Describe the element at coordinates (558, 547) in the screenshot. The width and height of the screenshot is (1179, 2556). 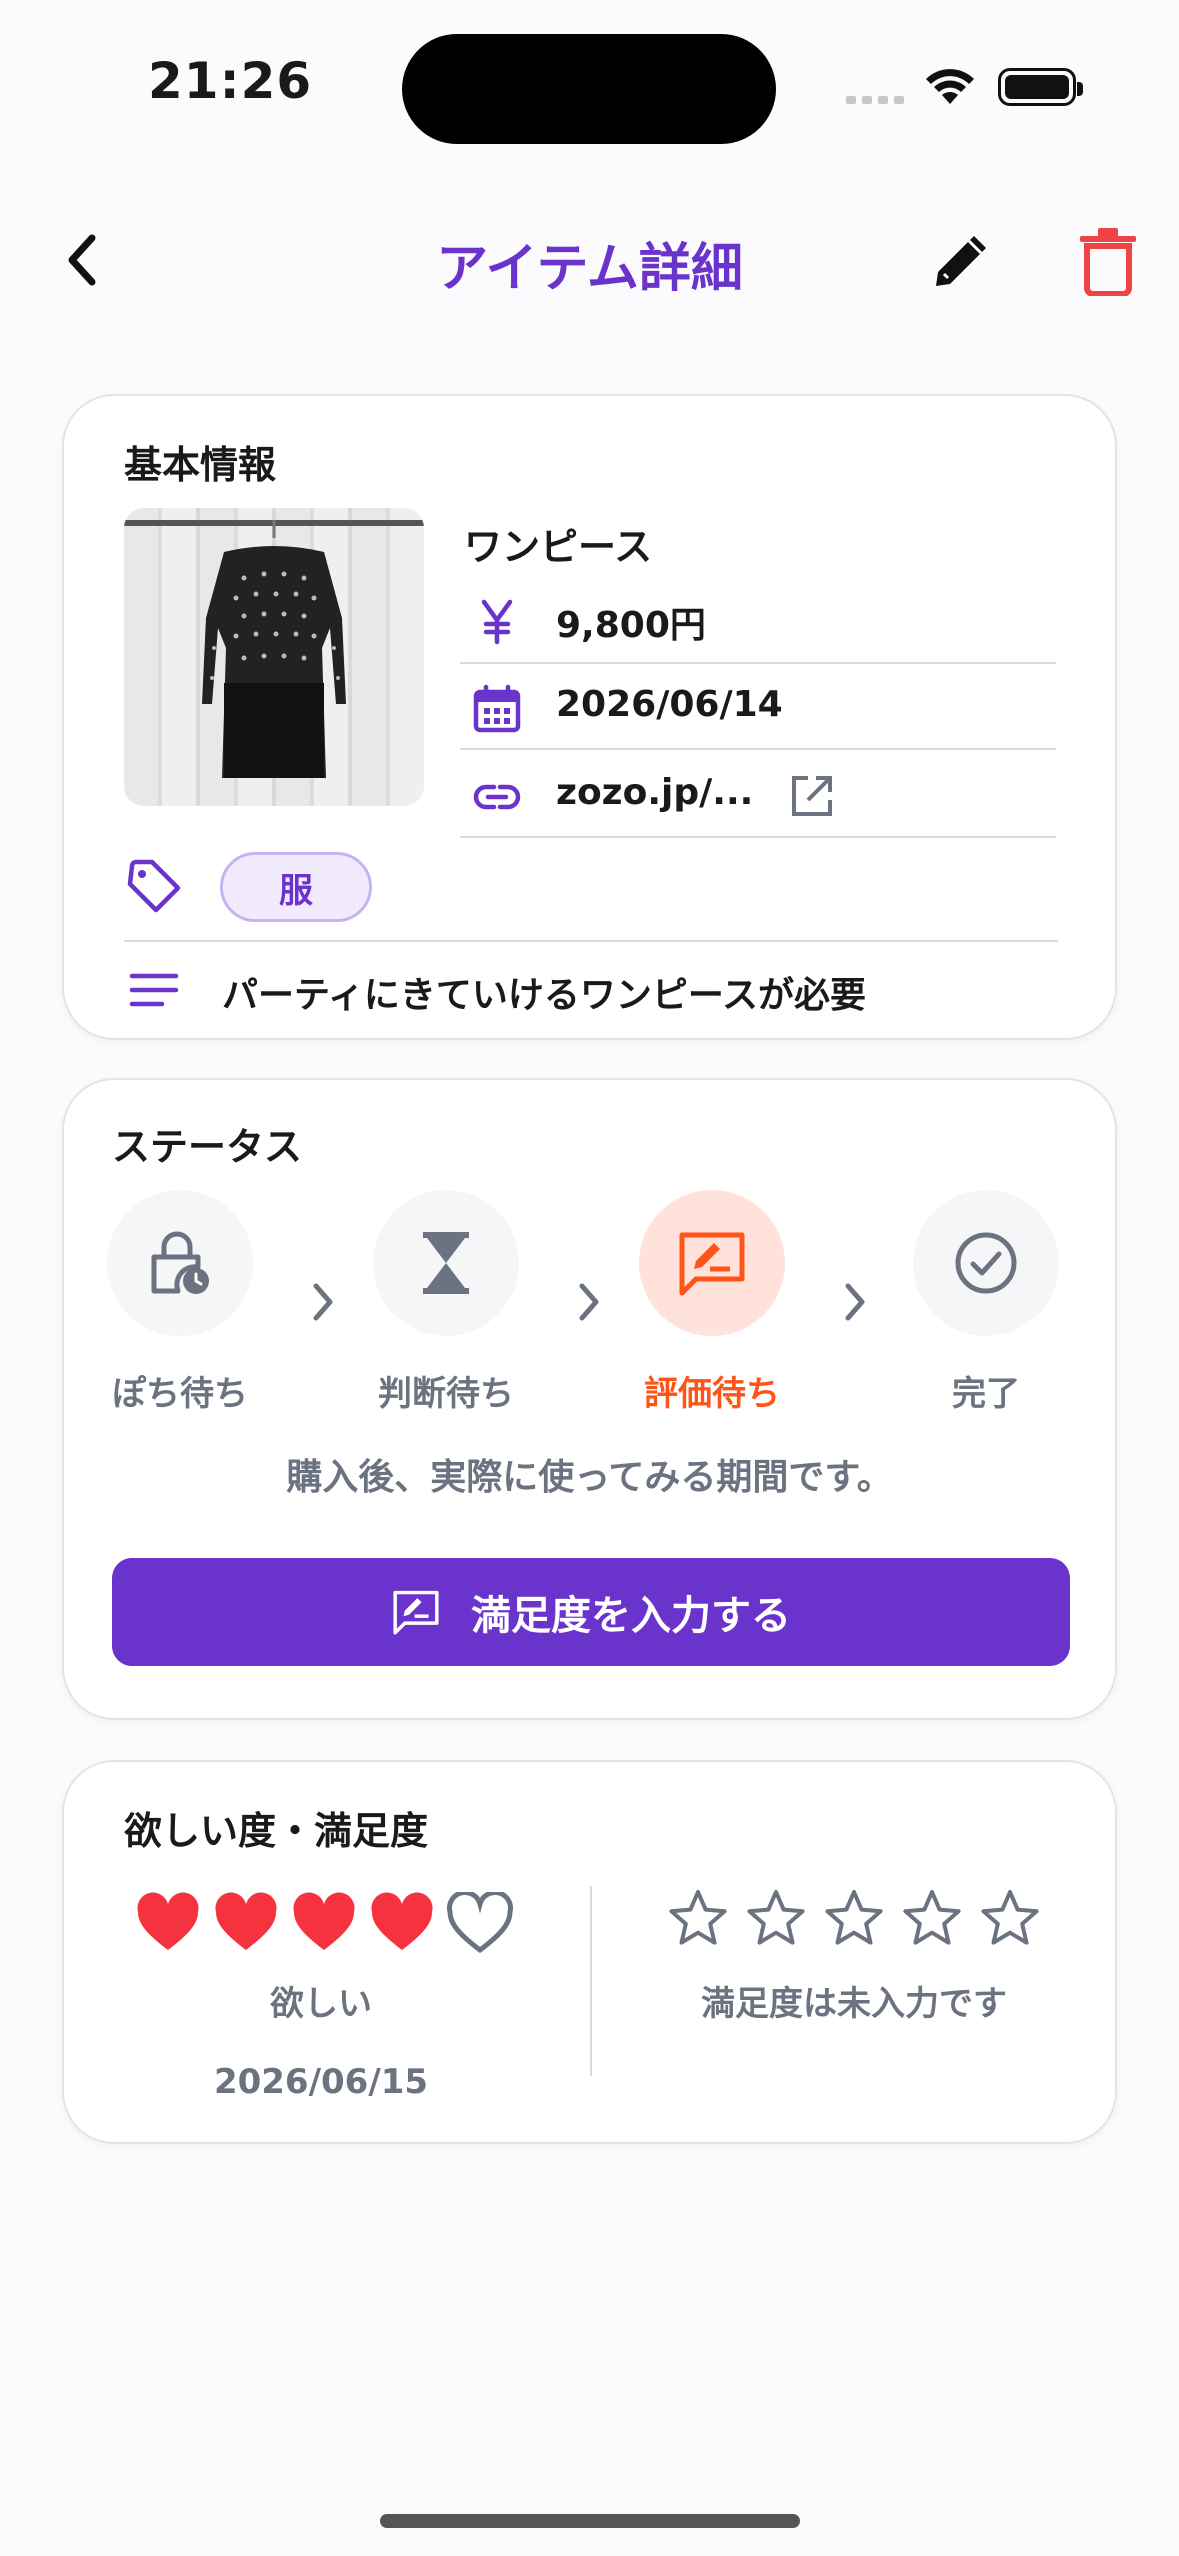
I see `item-name: ワンピース` at that location.